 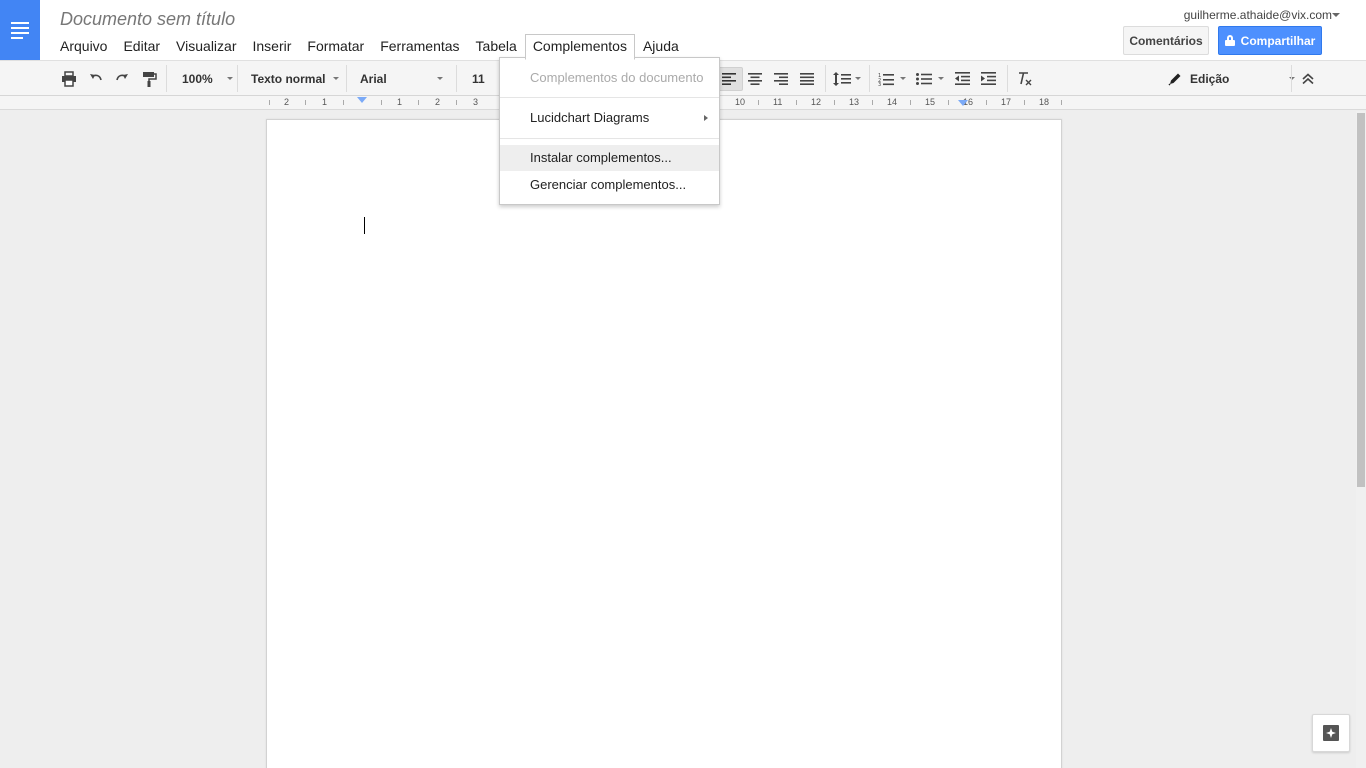 What do you see at coordinates (755, 78) in the screenshot?
I see `align-center-icon` at bounding box center [755, 78].